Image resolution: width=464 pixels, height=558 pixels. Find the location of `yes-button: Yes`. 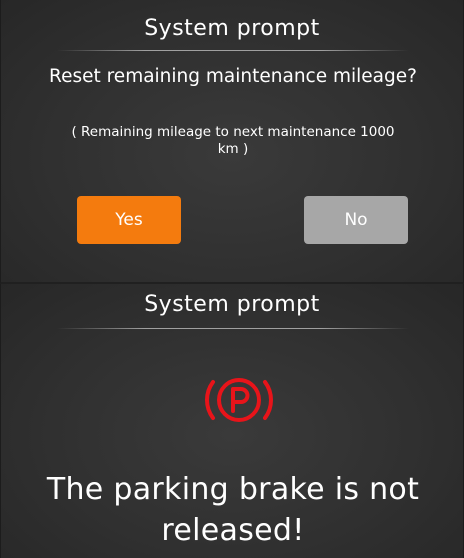

yes-button: Yes is located at coordinates (129, 220).